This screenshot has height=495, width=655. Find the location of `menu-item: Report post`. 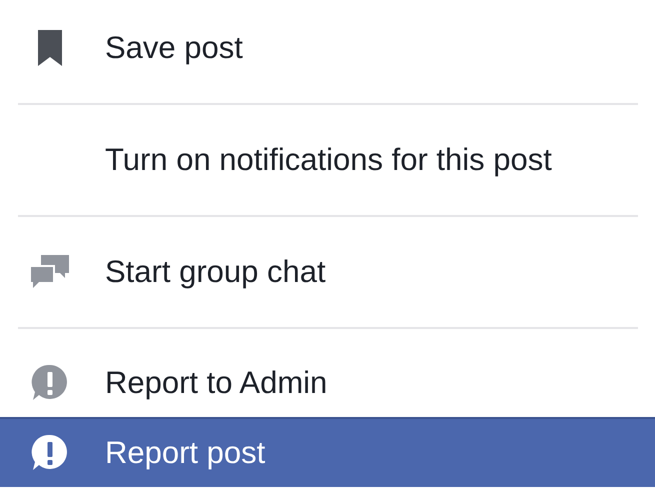

menu-item: Report post is located at coordinates (327, 452).